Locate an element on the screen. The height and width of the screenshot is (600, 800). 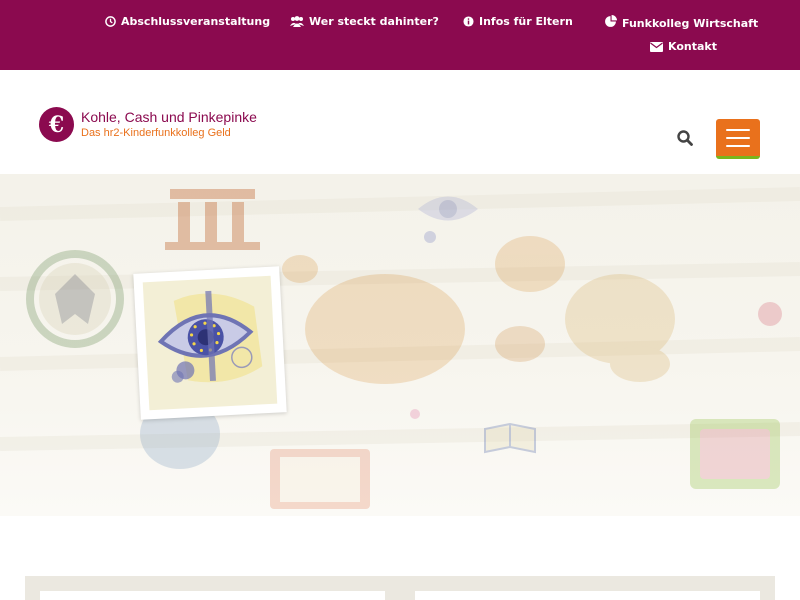
hamburger-menu-icon is located at coordinates (738, 129).